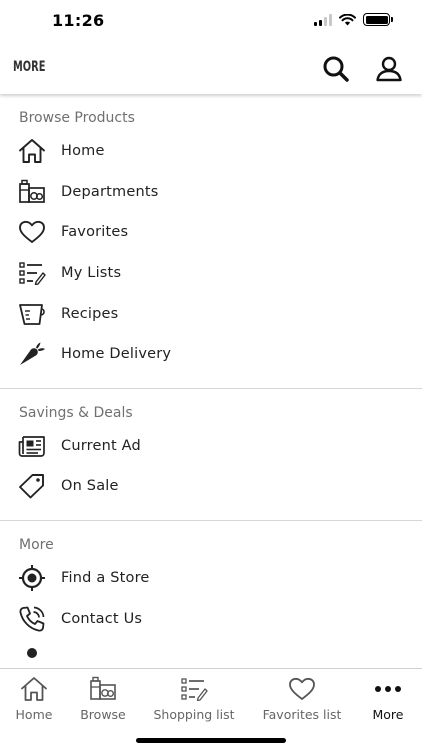  What do you see at coordinates (83, 151) in the screenshot?
I see `menu-item-label: Home` at bounding box center [83, 151].